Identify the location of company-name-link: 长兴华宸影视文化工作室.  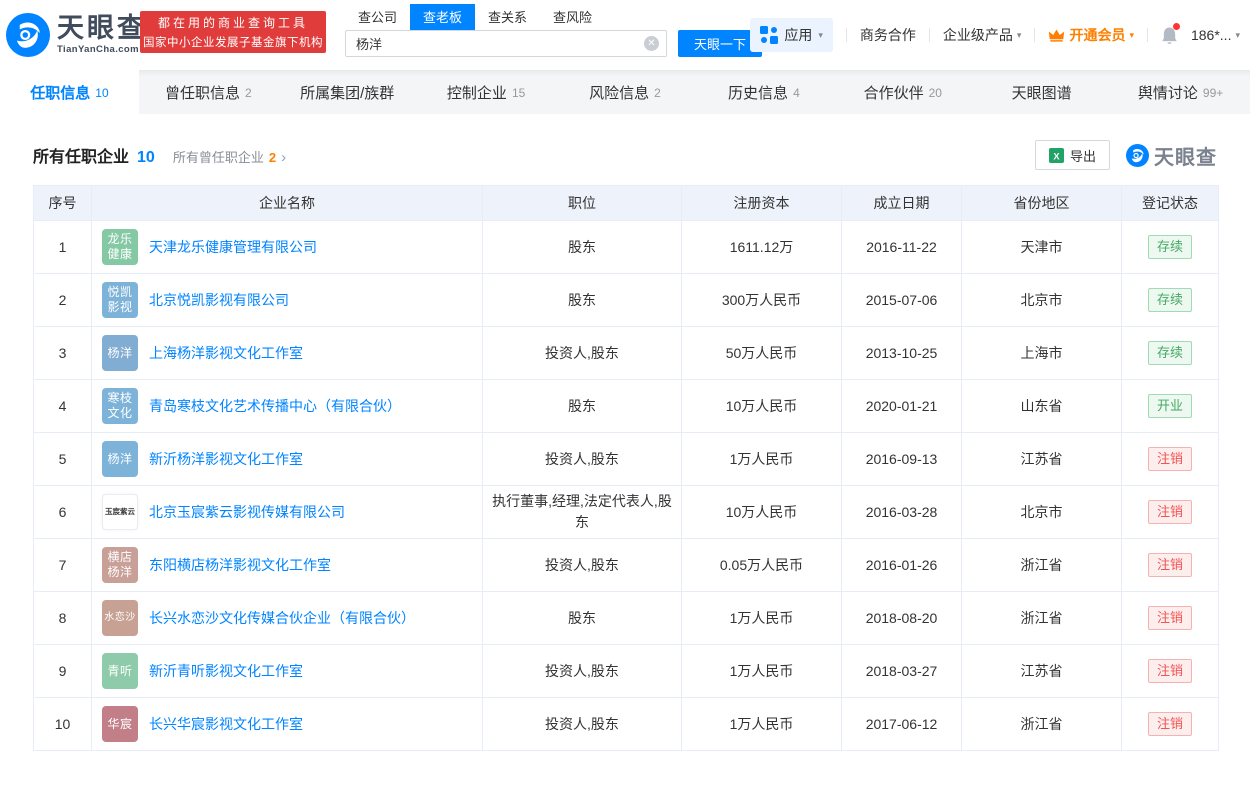
(226, 724).